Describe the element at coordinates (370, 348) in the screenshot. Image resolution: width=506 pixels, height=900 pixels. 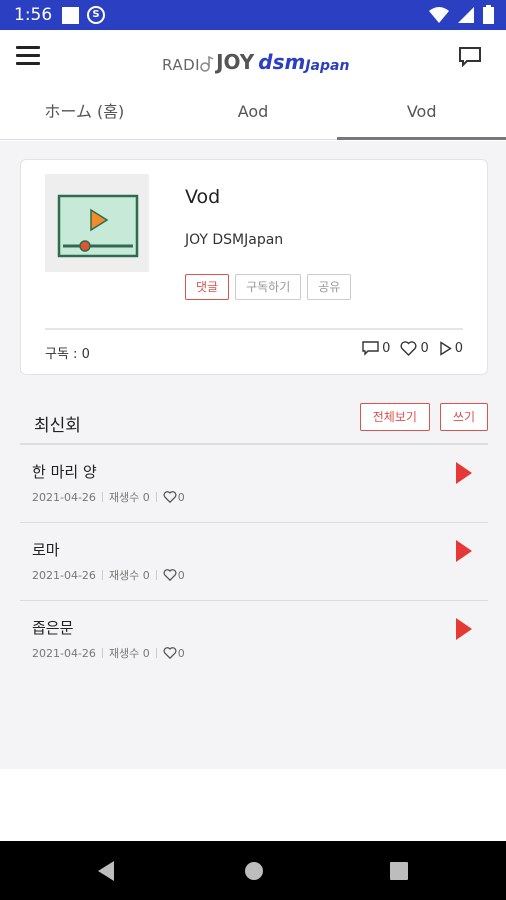
I see `comment-icon` at that location.